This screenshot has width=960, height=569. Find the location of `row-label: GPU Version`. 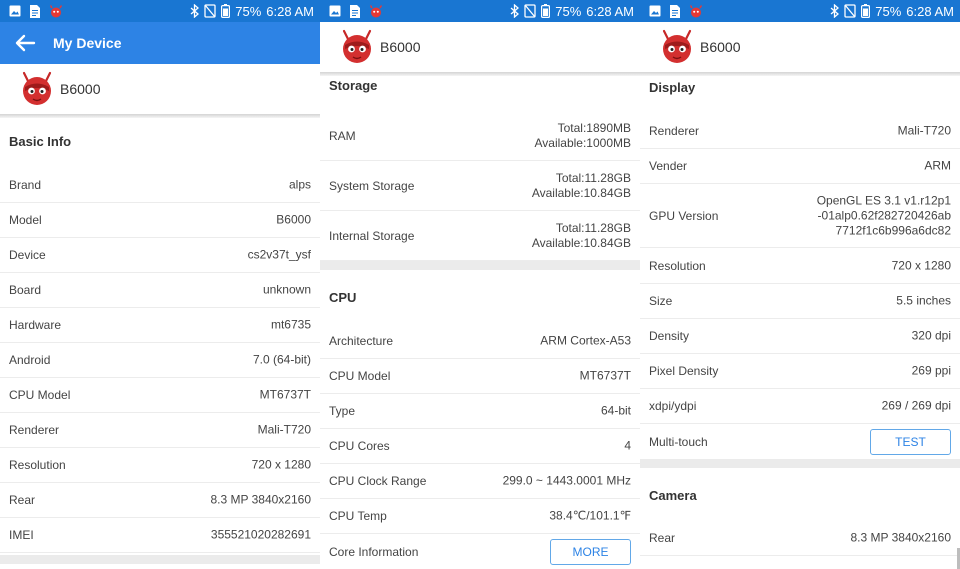

row-label: GPU Version is located at coordinates (684, 215).